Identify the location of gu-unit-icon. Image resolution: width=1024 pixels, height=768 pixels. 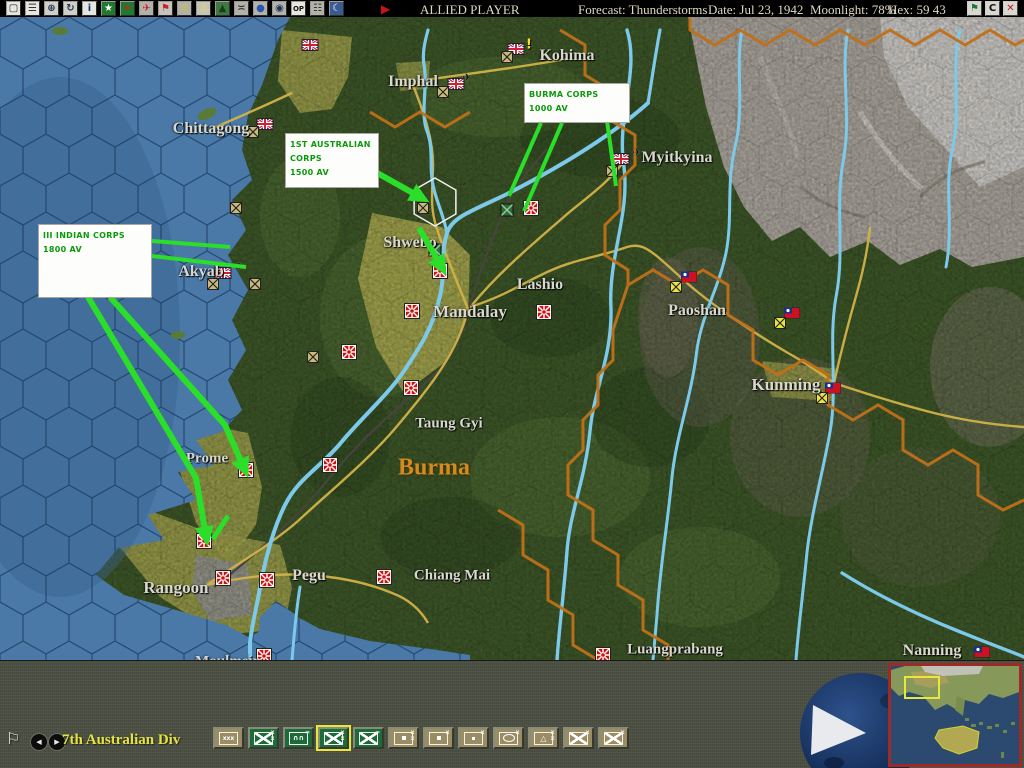
(507, 210).